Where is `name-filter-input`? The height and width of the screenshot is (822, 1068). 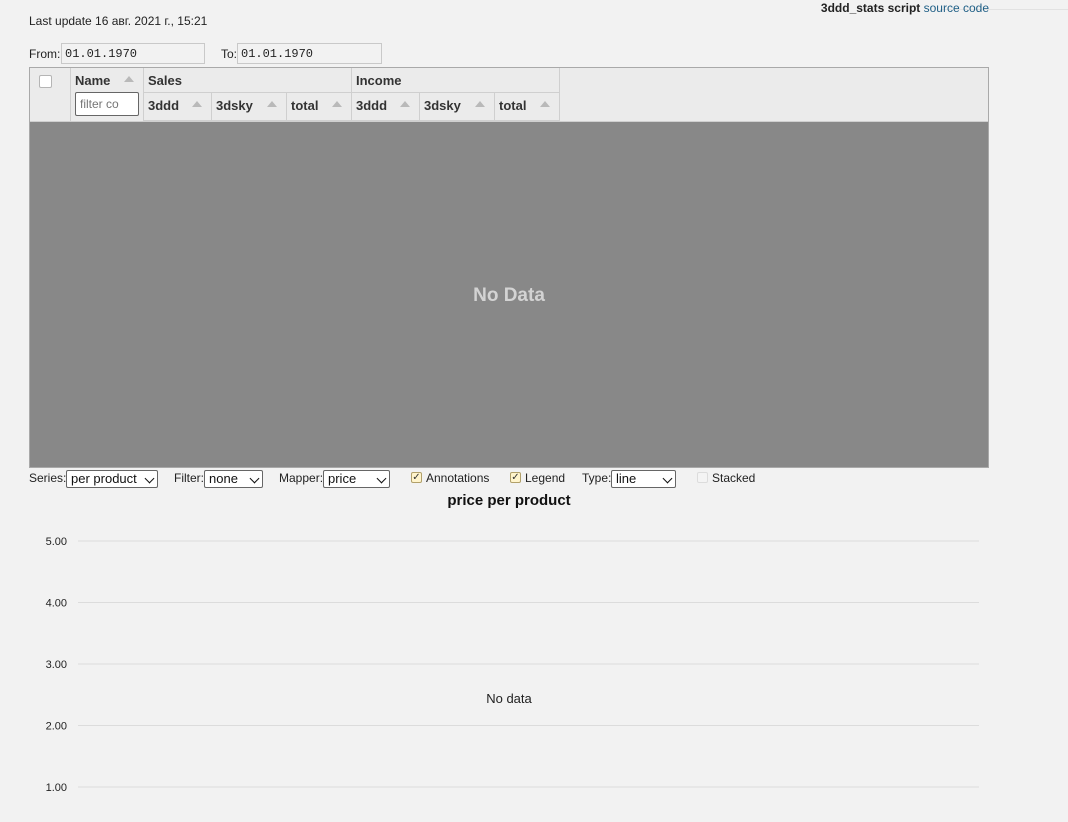 name-filter-input is located at coordinates (107, 104).